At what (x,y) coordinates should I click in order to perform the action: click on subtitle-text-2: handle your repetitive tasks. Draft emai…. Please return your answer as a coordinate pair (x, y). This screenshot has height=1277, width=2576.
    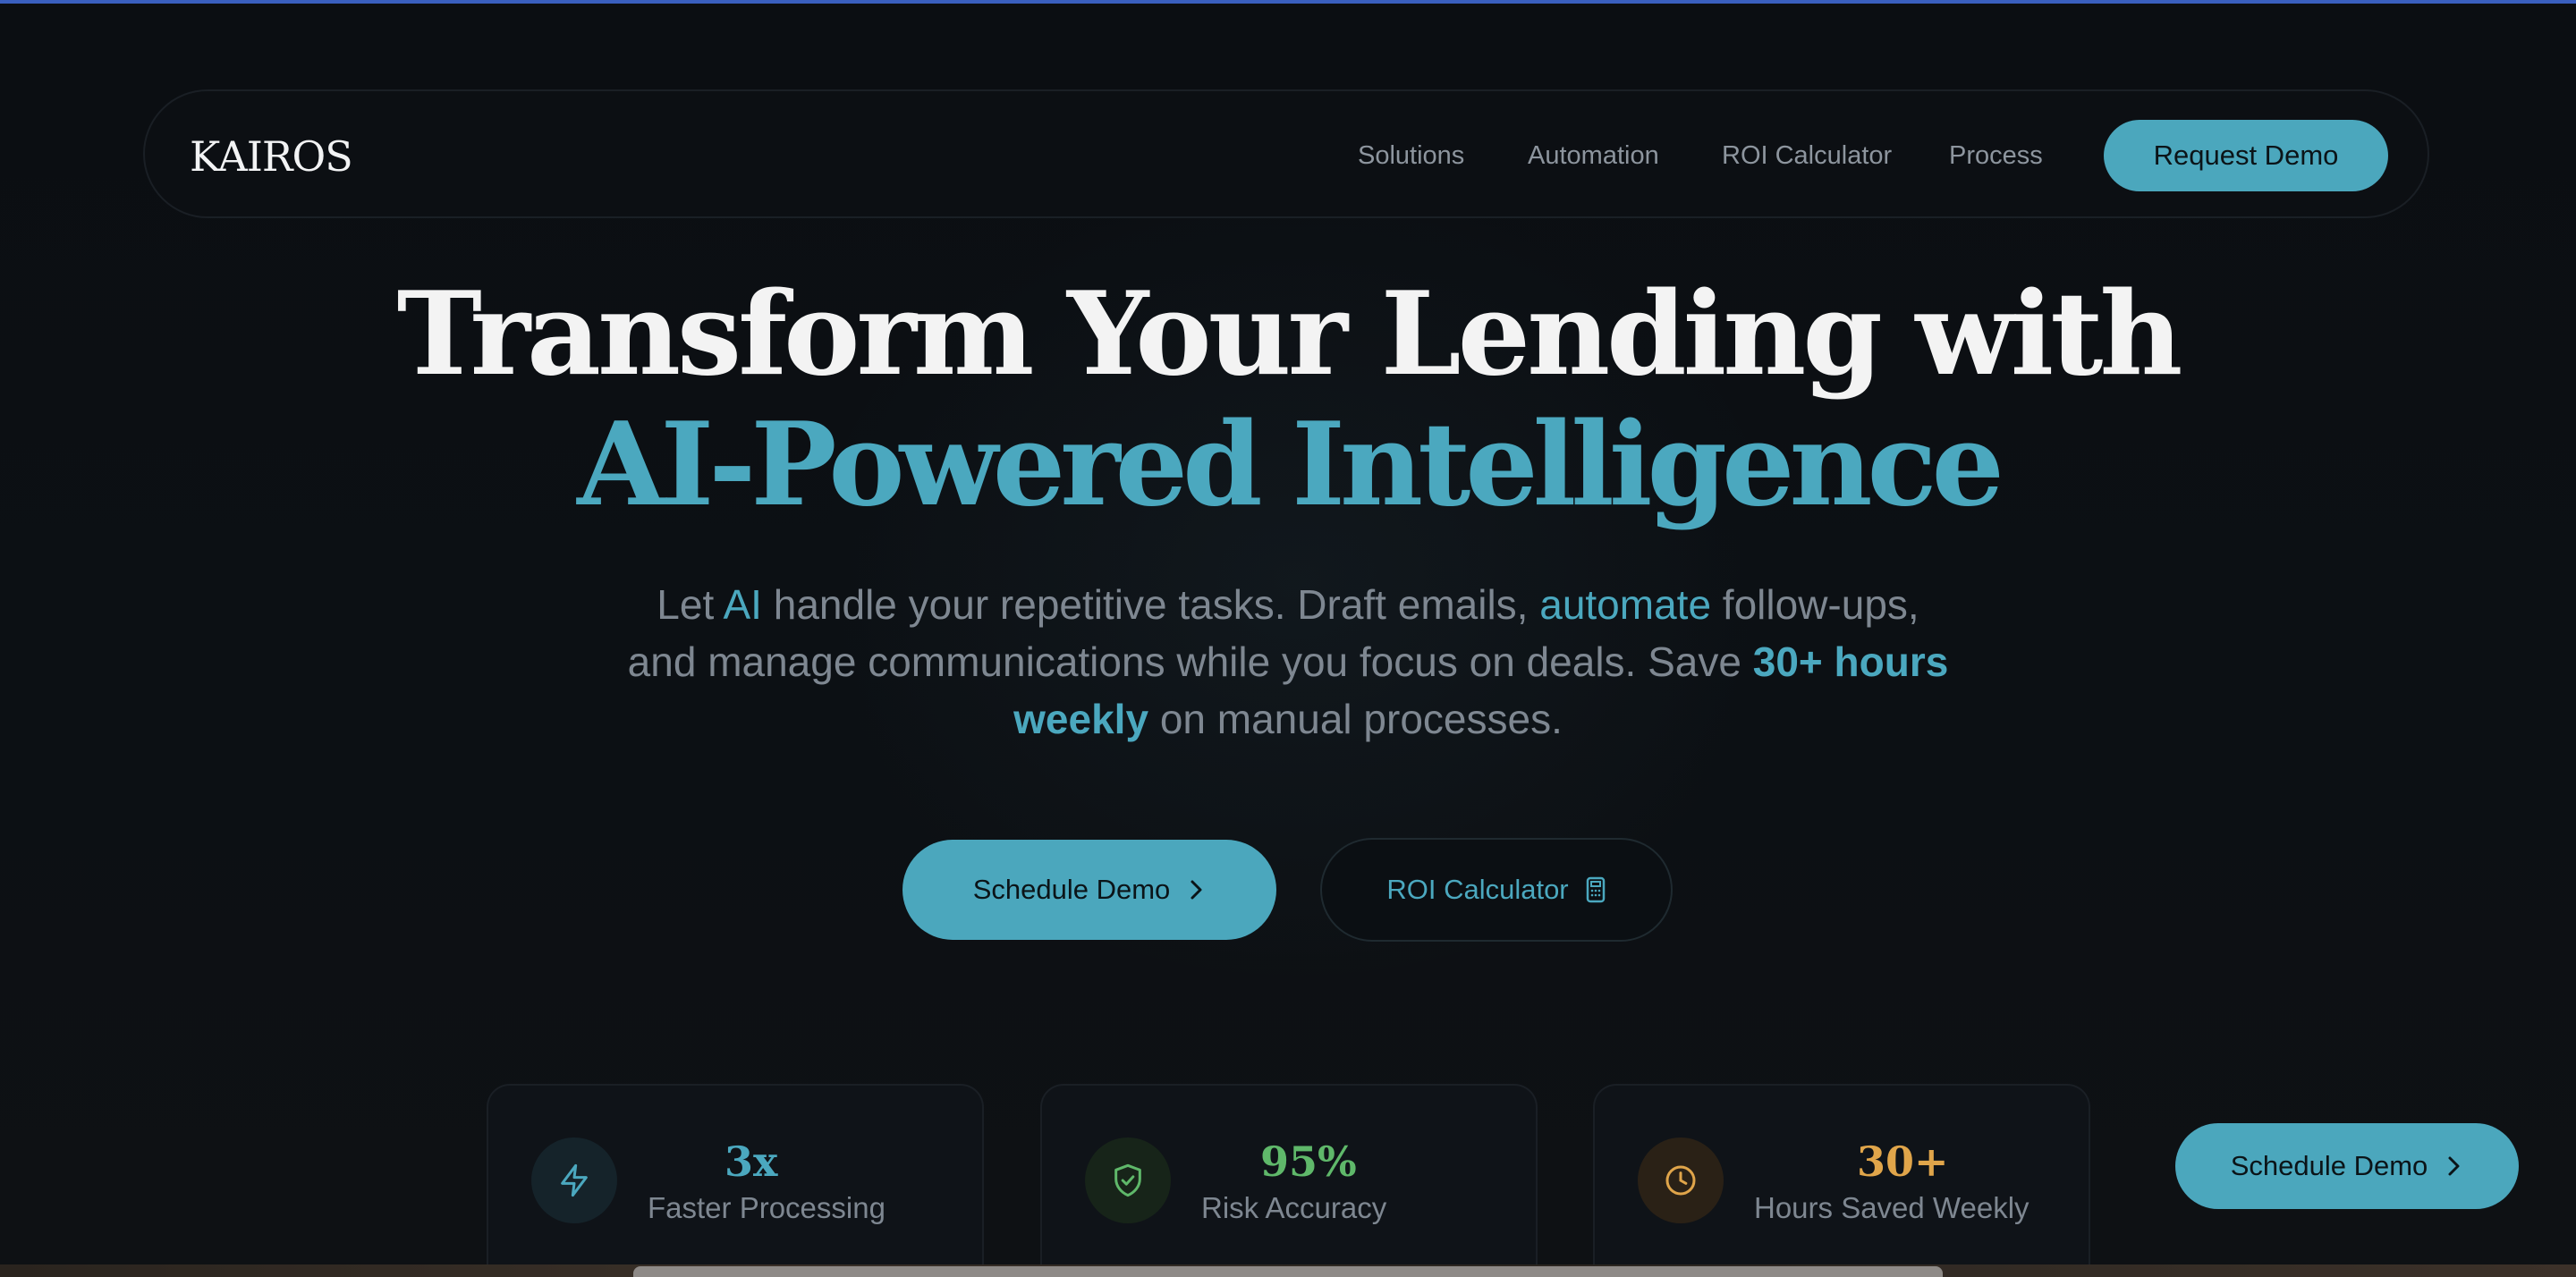
    Looking at the image, I should click on (1150, 604).